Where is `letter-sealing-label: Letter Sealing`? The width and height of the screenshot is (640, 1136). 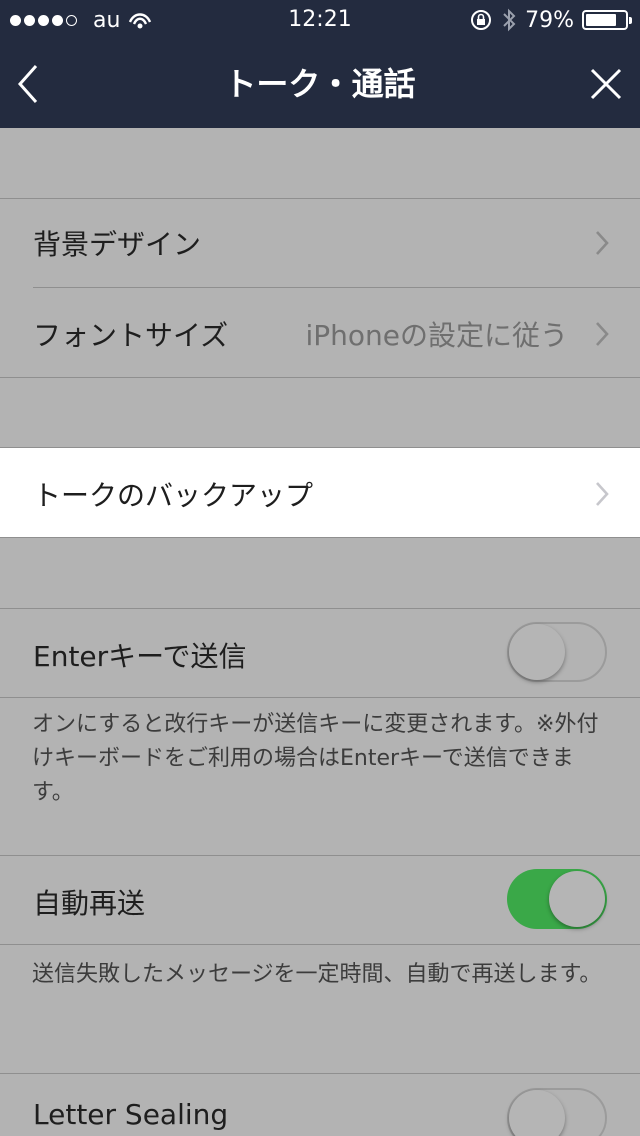
letter-sealing-label: Letter Sealing is located at coordinates (131, 1114).